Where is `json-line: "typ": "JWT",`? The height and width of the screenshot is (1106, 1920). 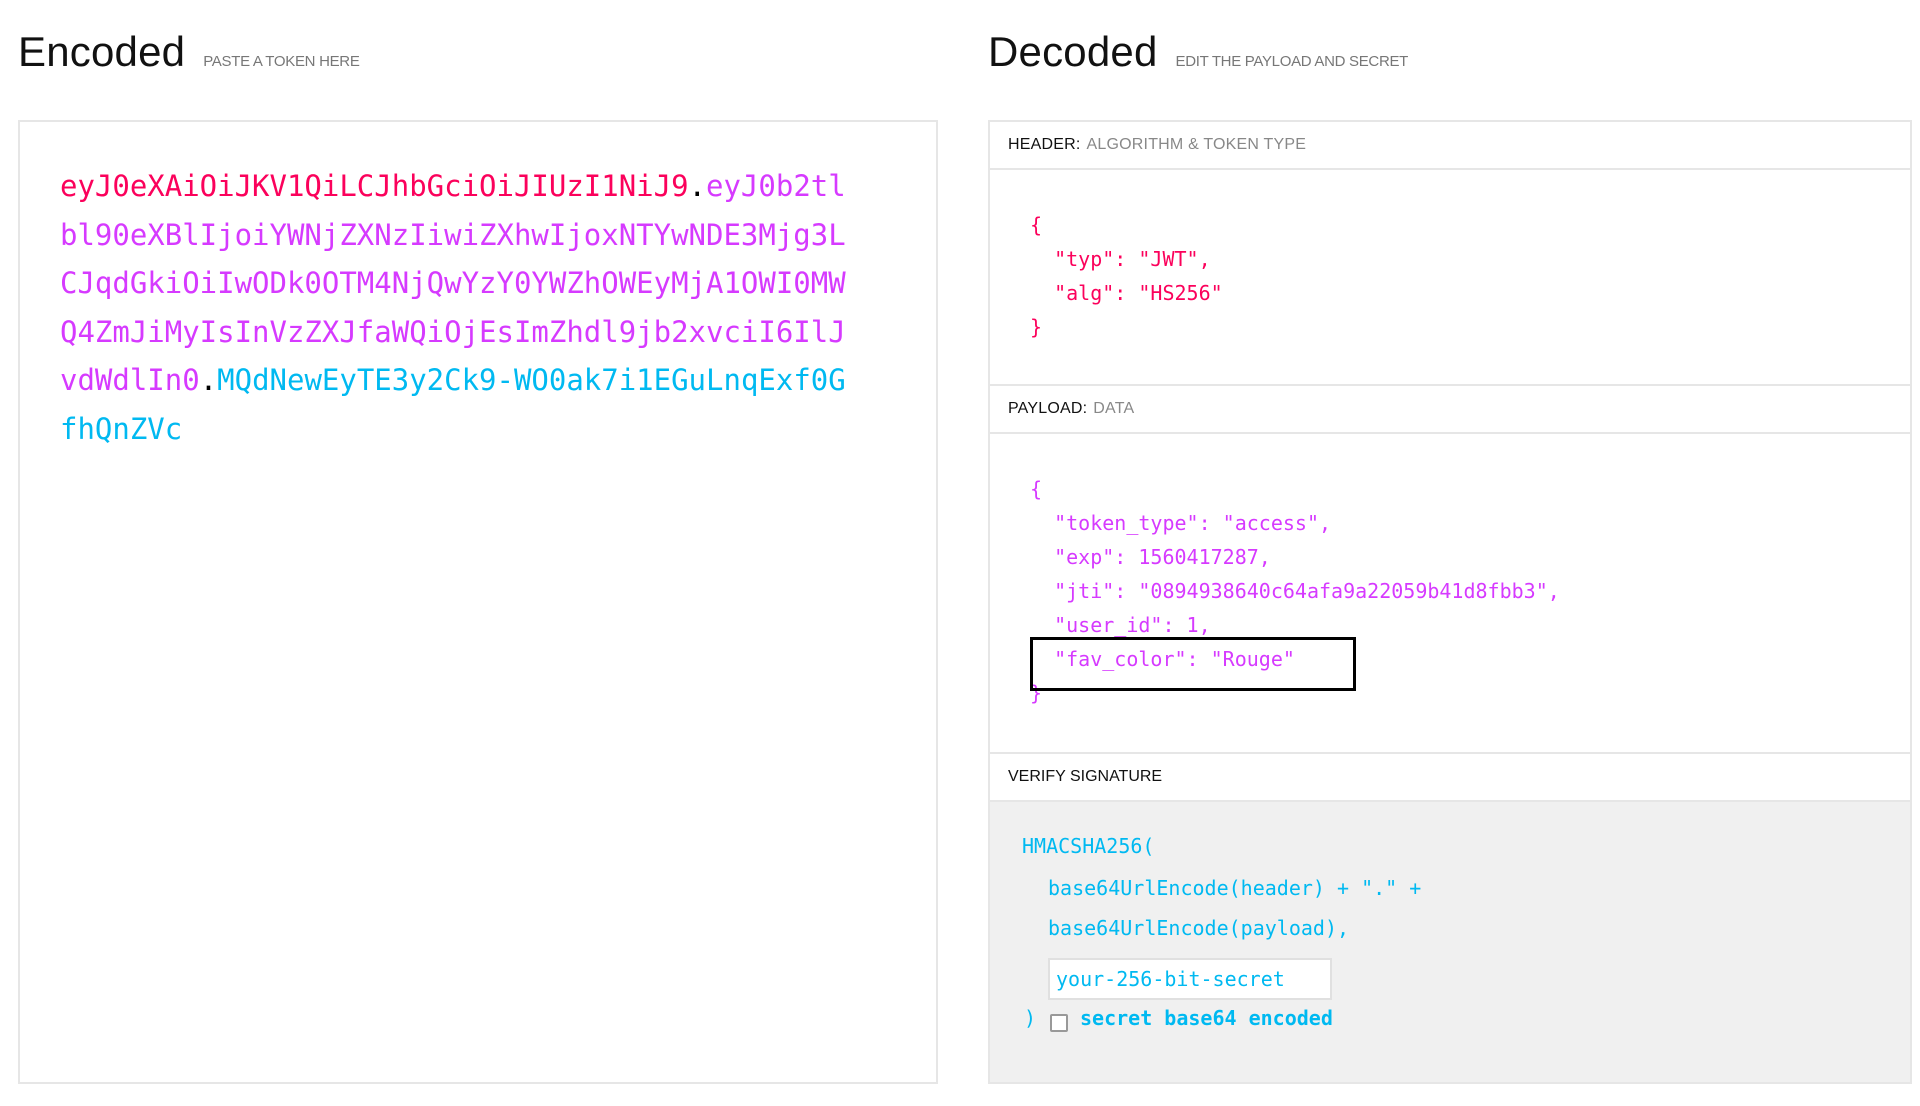
json-line: "typ": "JWT", is located at coordinates (1120, 259).